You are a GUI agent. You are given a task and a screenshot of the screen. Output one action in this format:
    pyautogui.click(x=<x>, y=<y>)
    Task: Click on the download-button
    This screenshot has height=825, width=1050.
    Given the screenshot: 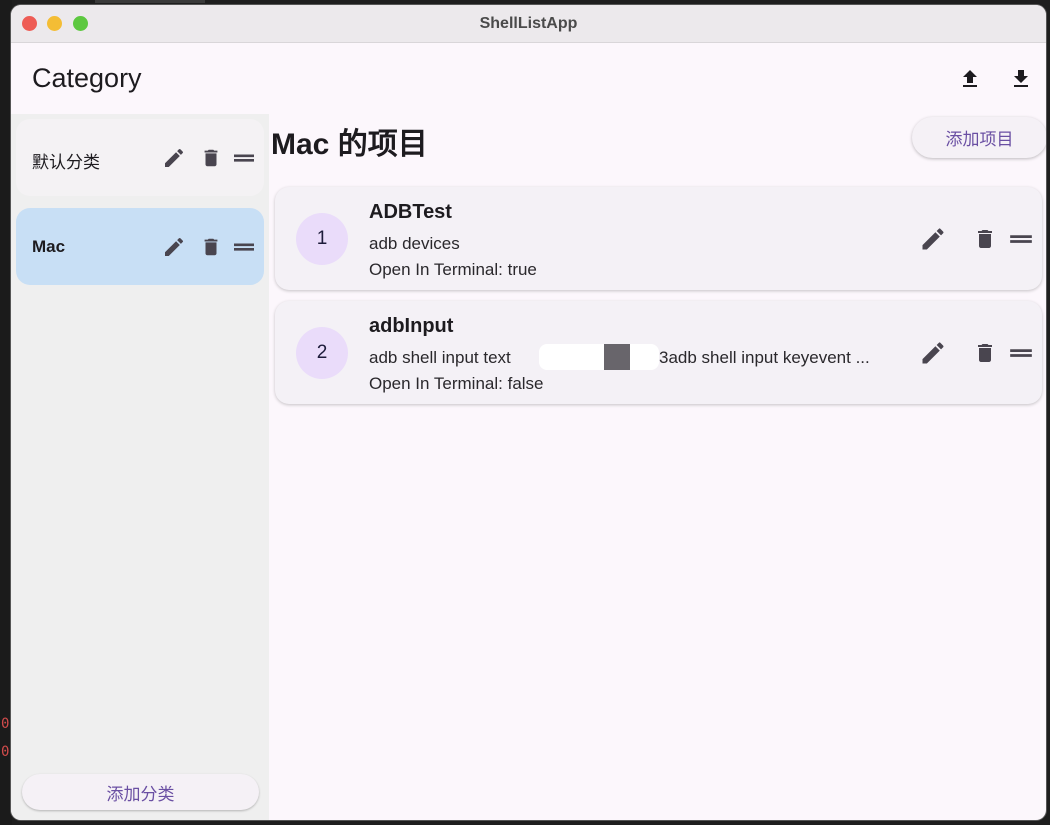 What is the action you would take?
    pyautogui.click(x=1021, y=79)
    